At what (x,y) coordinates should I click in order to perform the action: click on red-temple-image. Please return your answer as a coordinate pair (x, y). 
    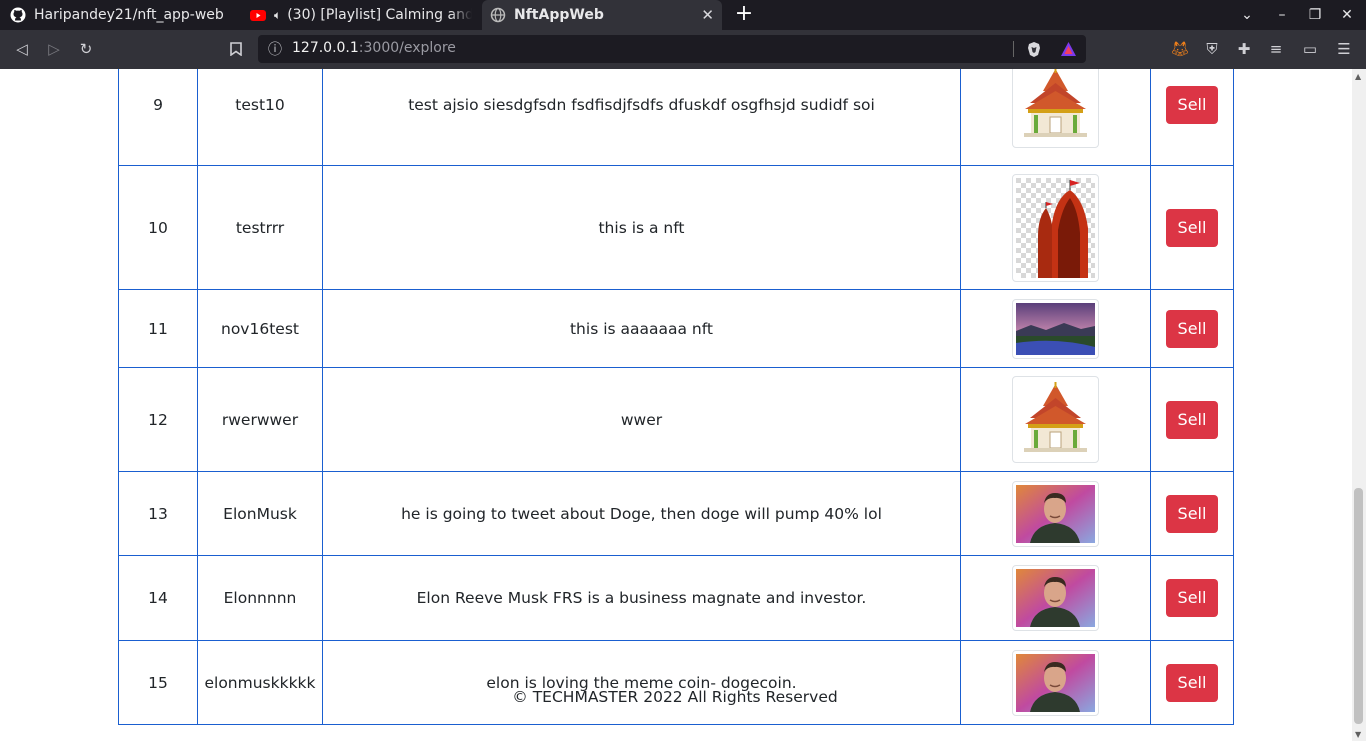
    Looking at the image, I should click on (1055, 227).